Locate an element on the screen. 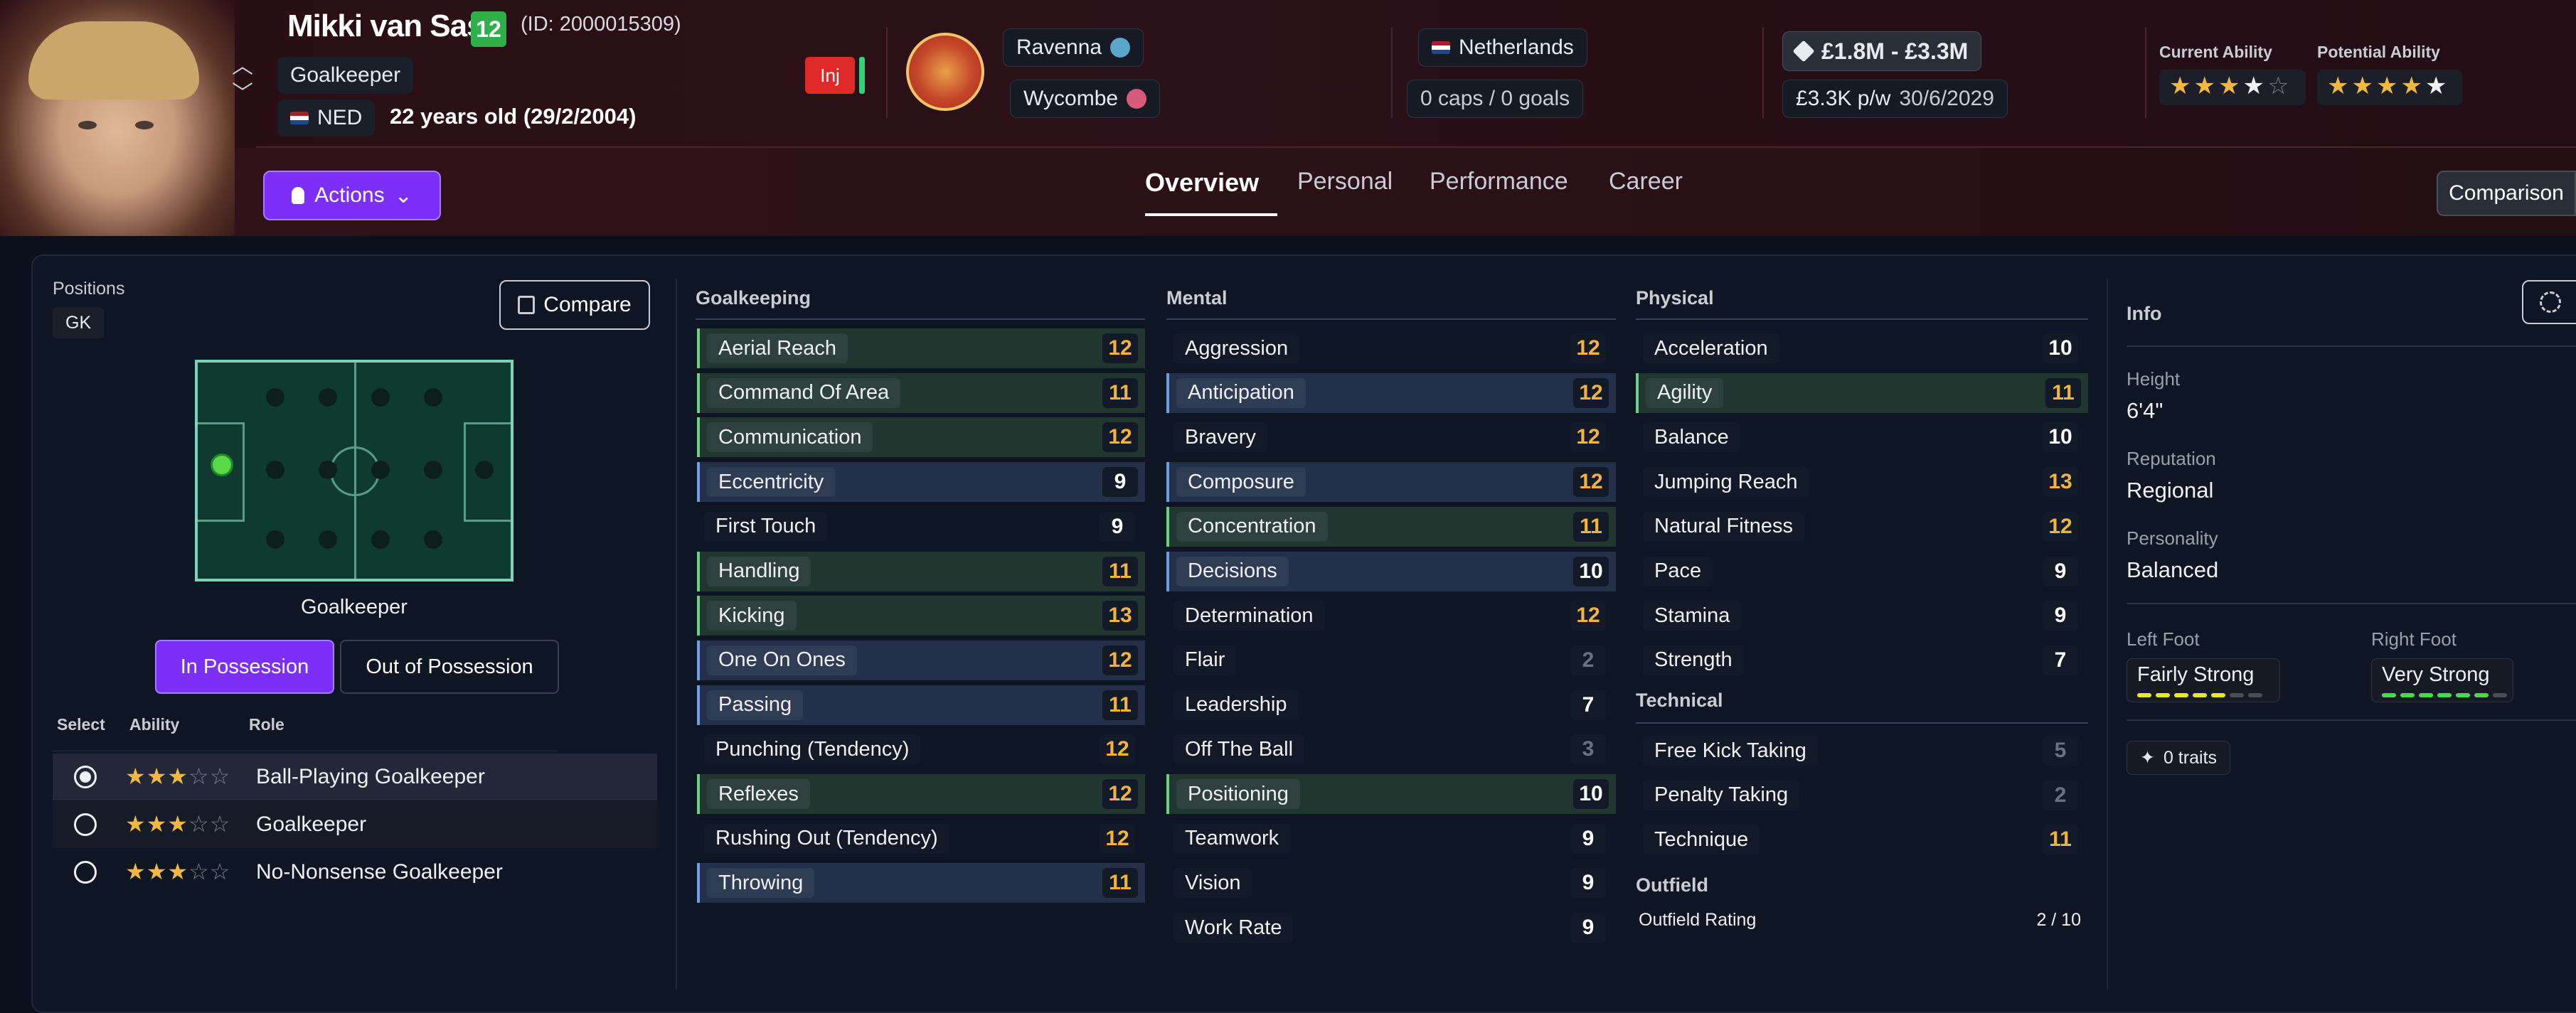 The image size is (2576, 1013). pitch is located at coordinates (354, 470).